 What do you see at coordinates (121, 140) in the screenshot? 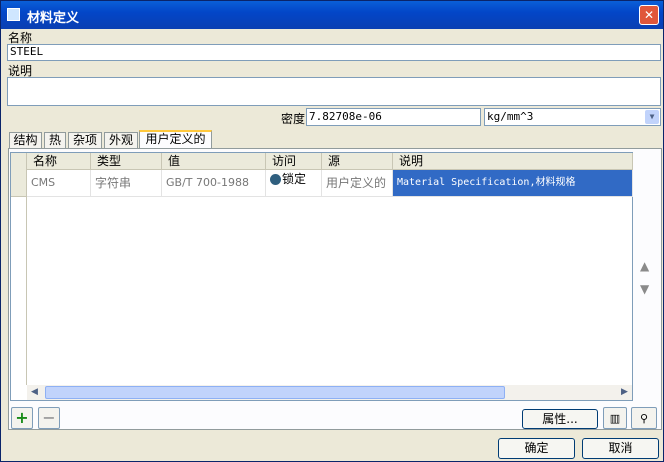
I see `tab-appearance: 外观` at bounding box center [121, 140].